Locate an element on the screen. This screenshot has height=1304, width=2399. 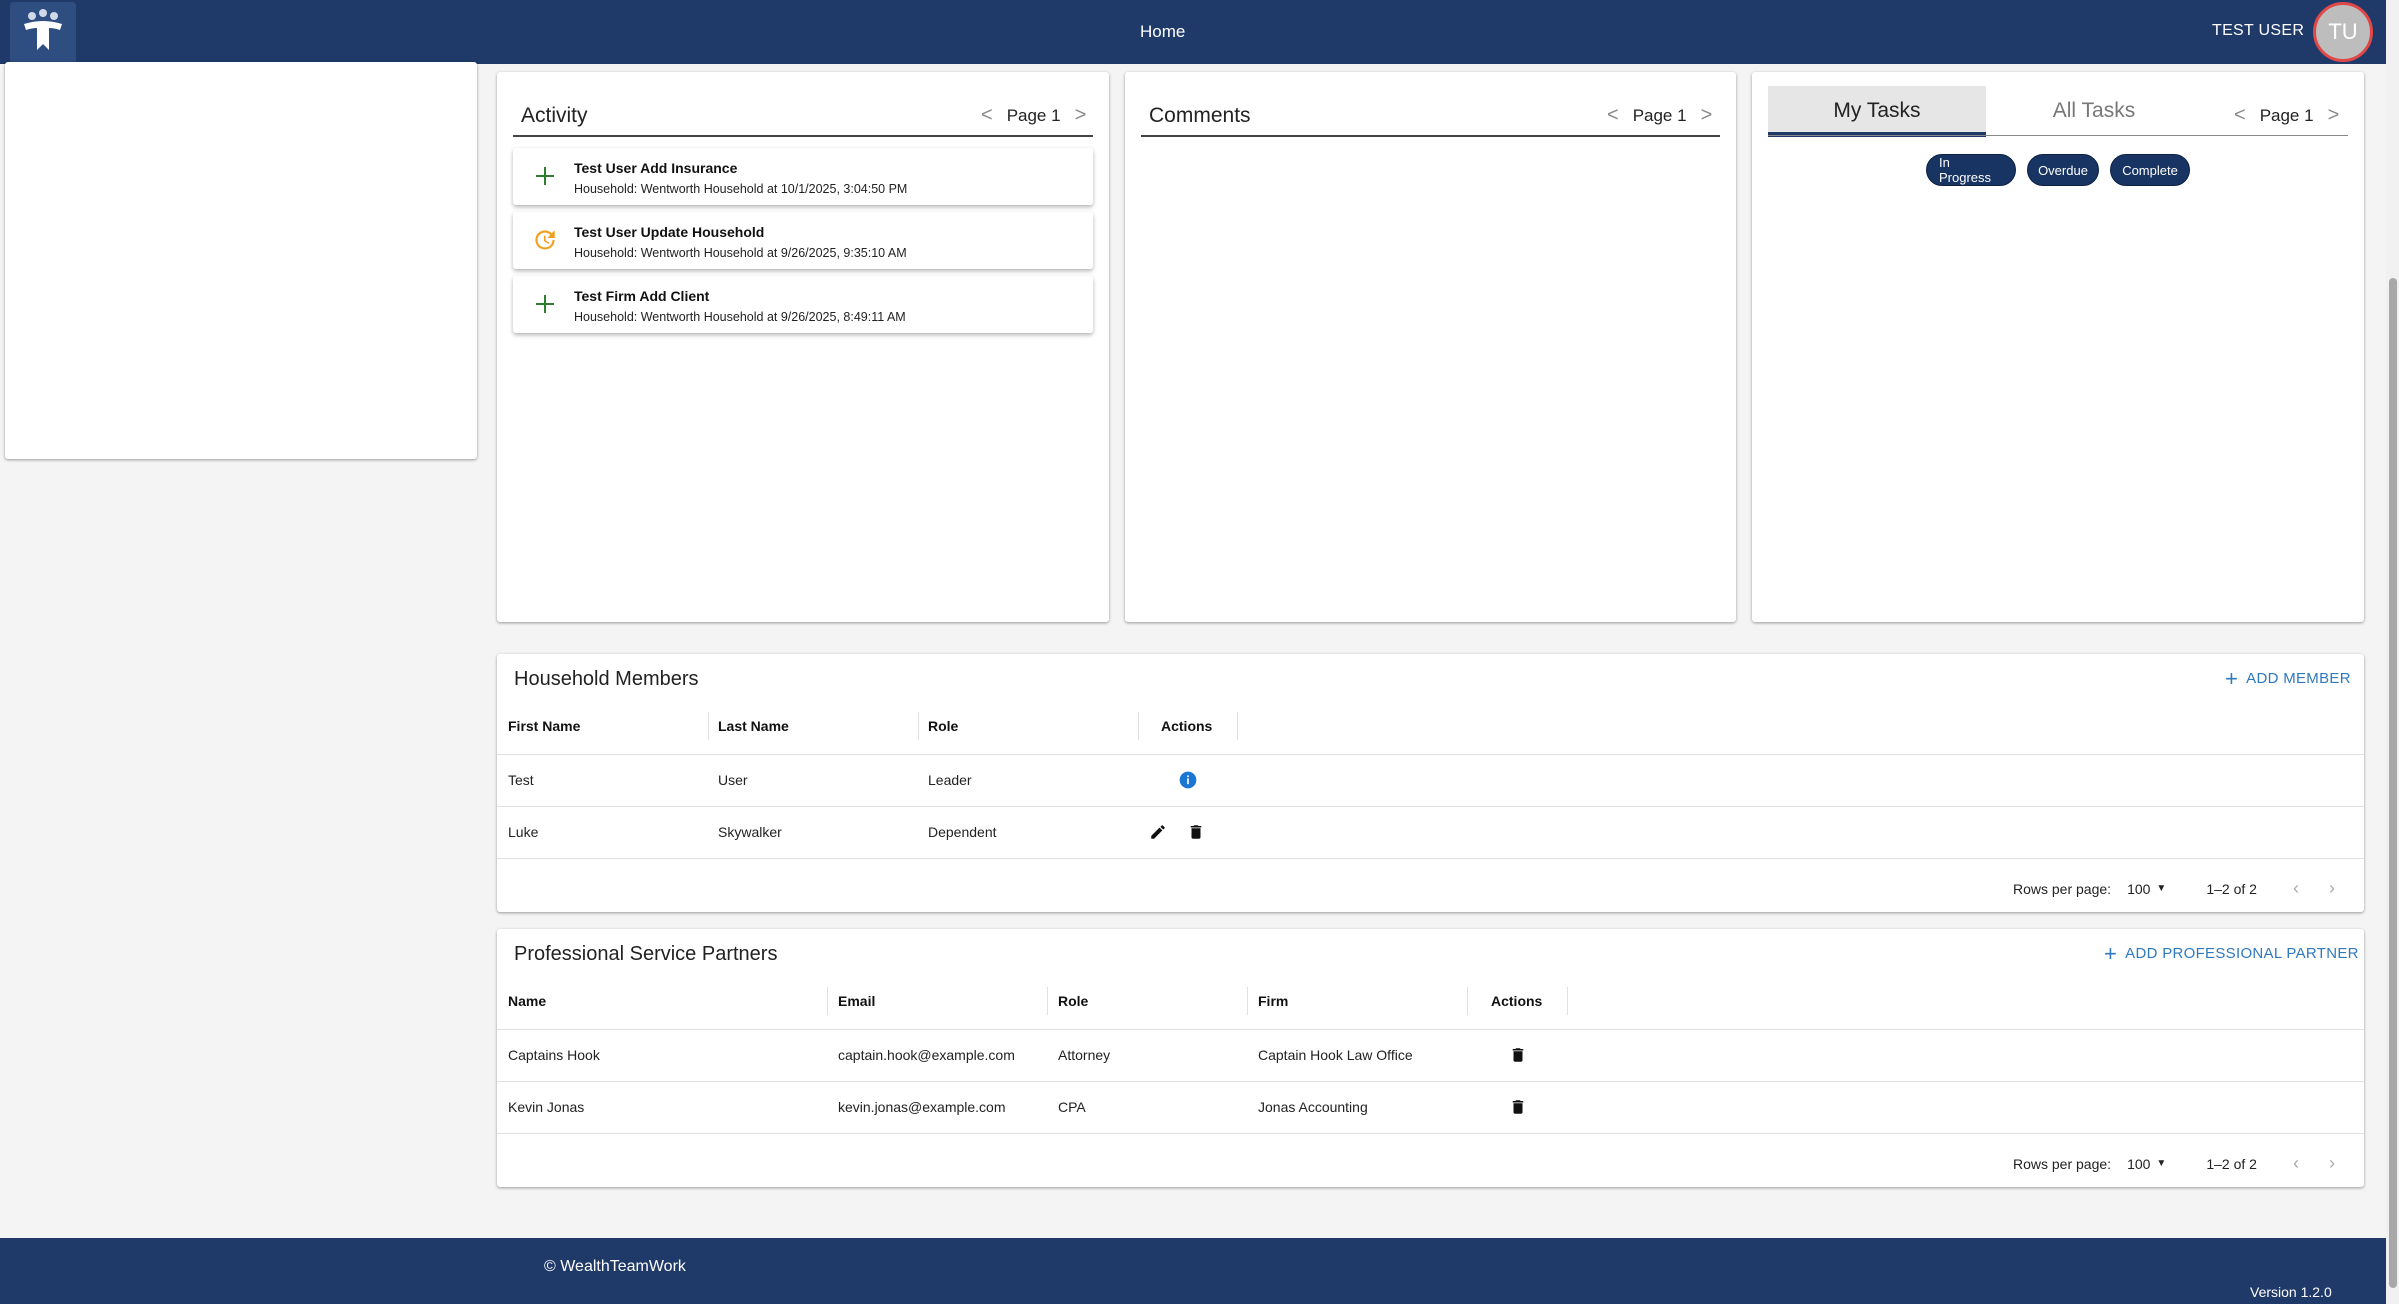
left-info-card is located at coordinates (241, 260).